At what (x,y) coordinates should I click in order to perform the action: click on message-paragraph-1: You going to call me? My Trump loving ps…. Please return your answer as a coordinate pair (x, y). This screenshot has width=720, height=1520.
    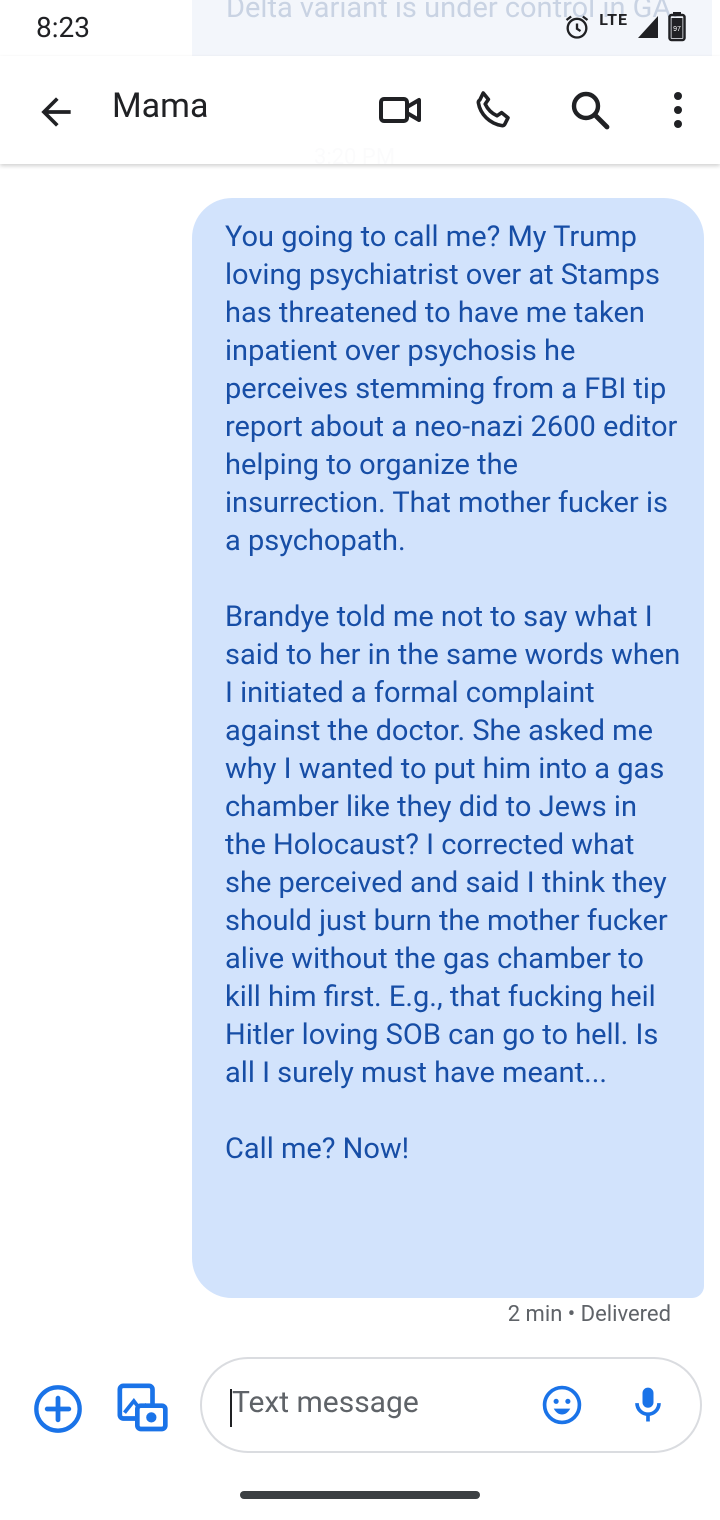
    Looking at the image, I should click on (455, 389).